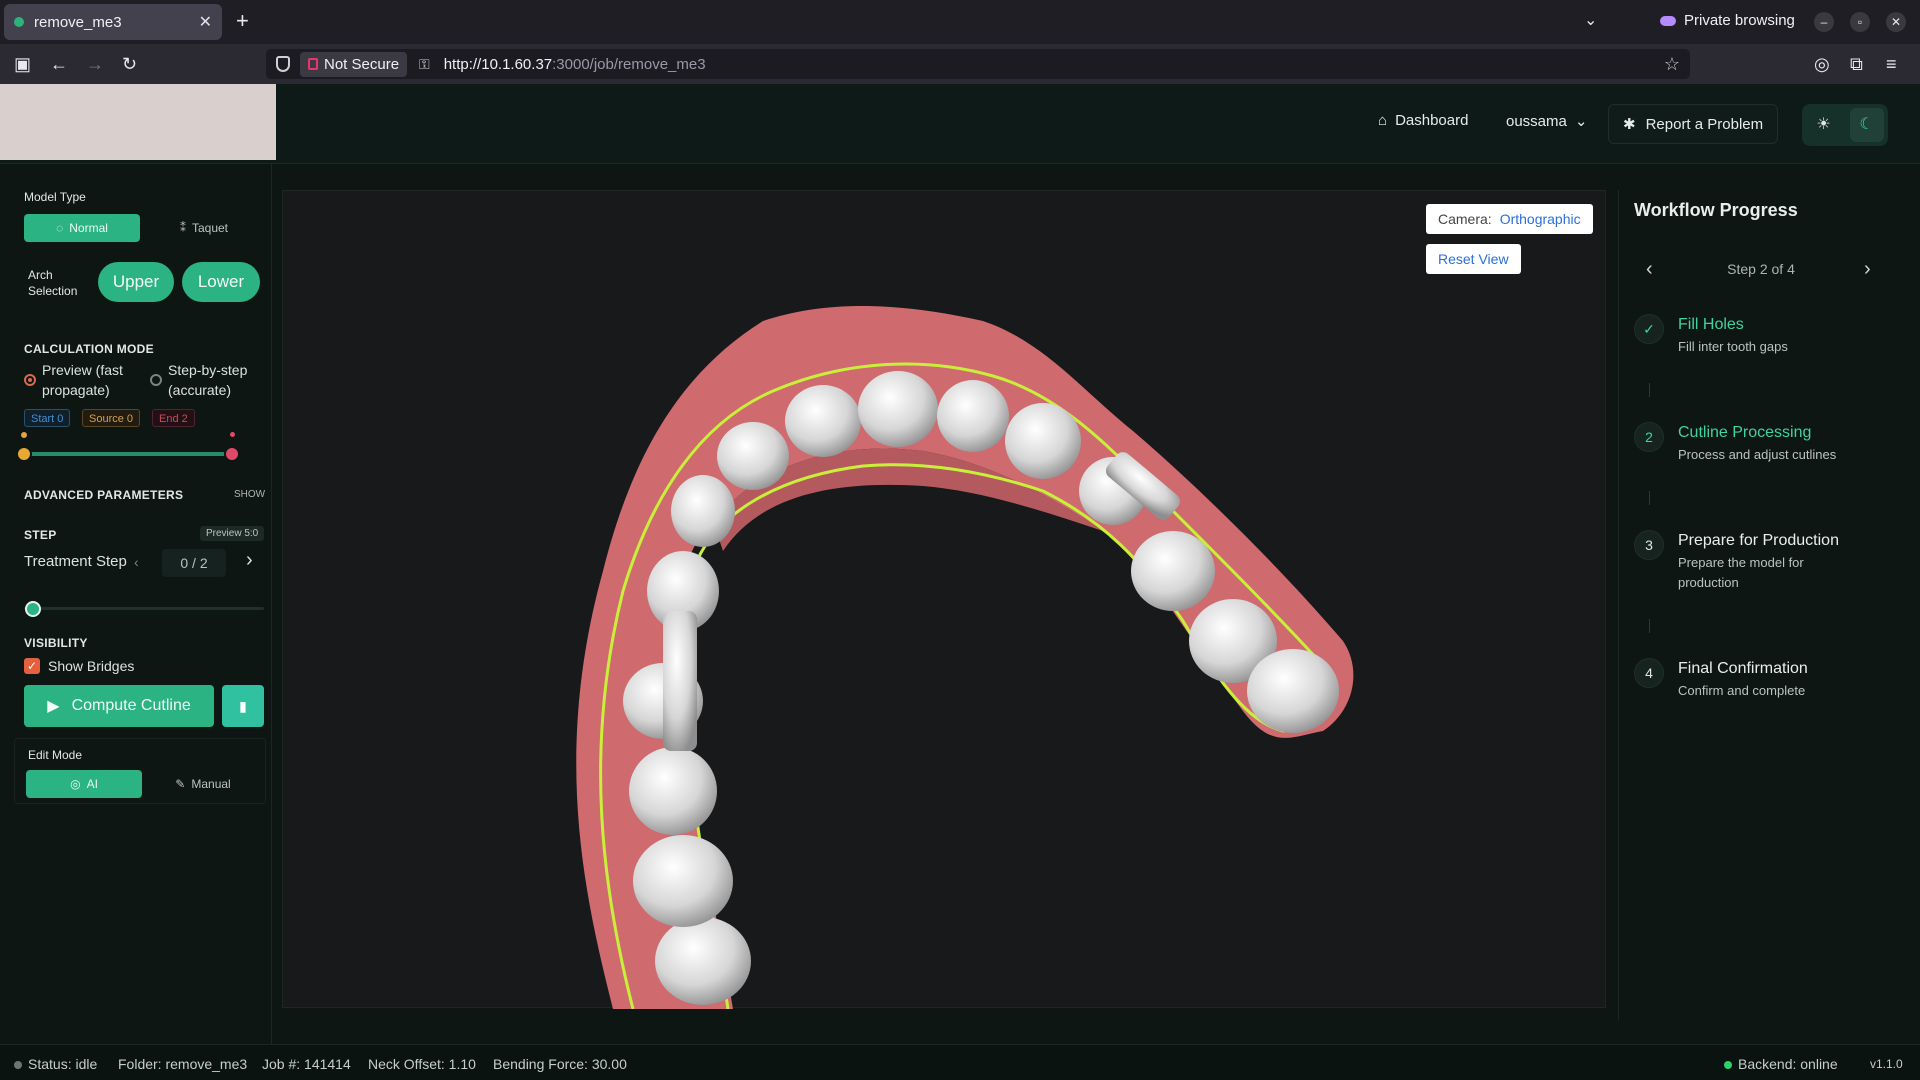 The width and height of the screenshot is (1920, 1080). I want to click on status-bending: Bending Force: 30.00, so click(560, 1064).